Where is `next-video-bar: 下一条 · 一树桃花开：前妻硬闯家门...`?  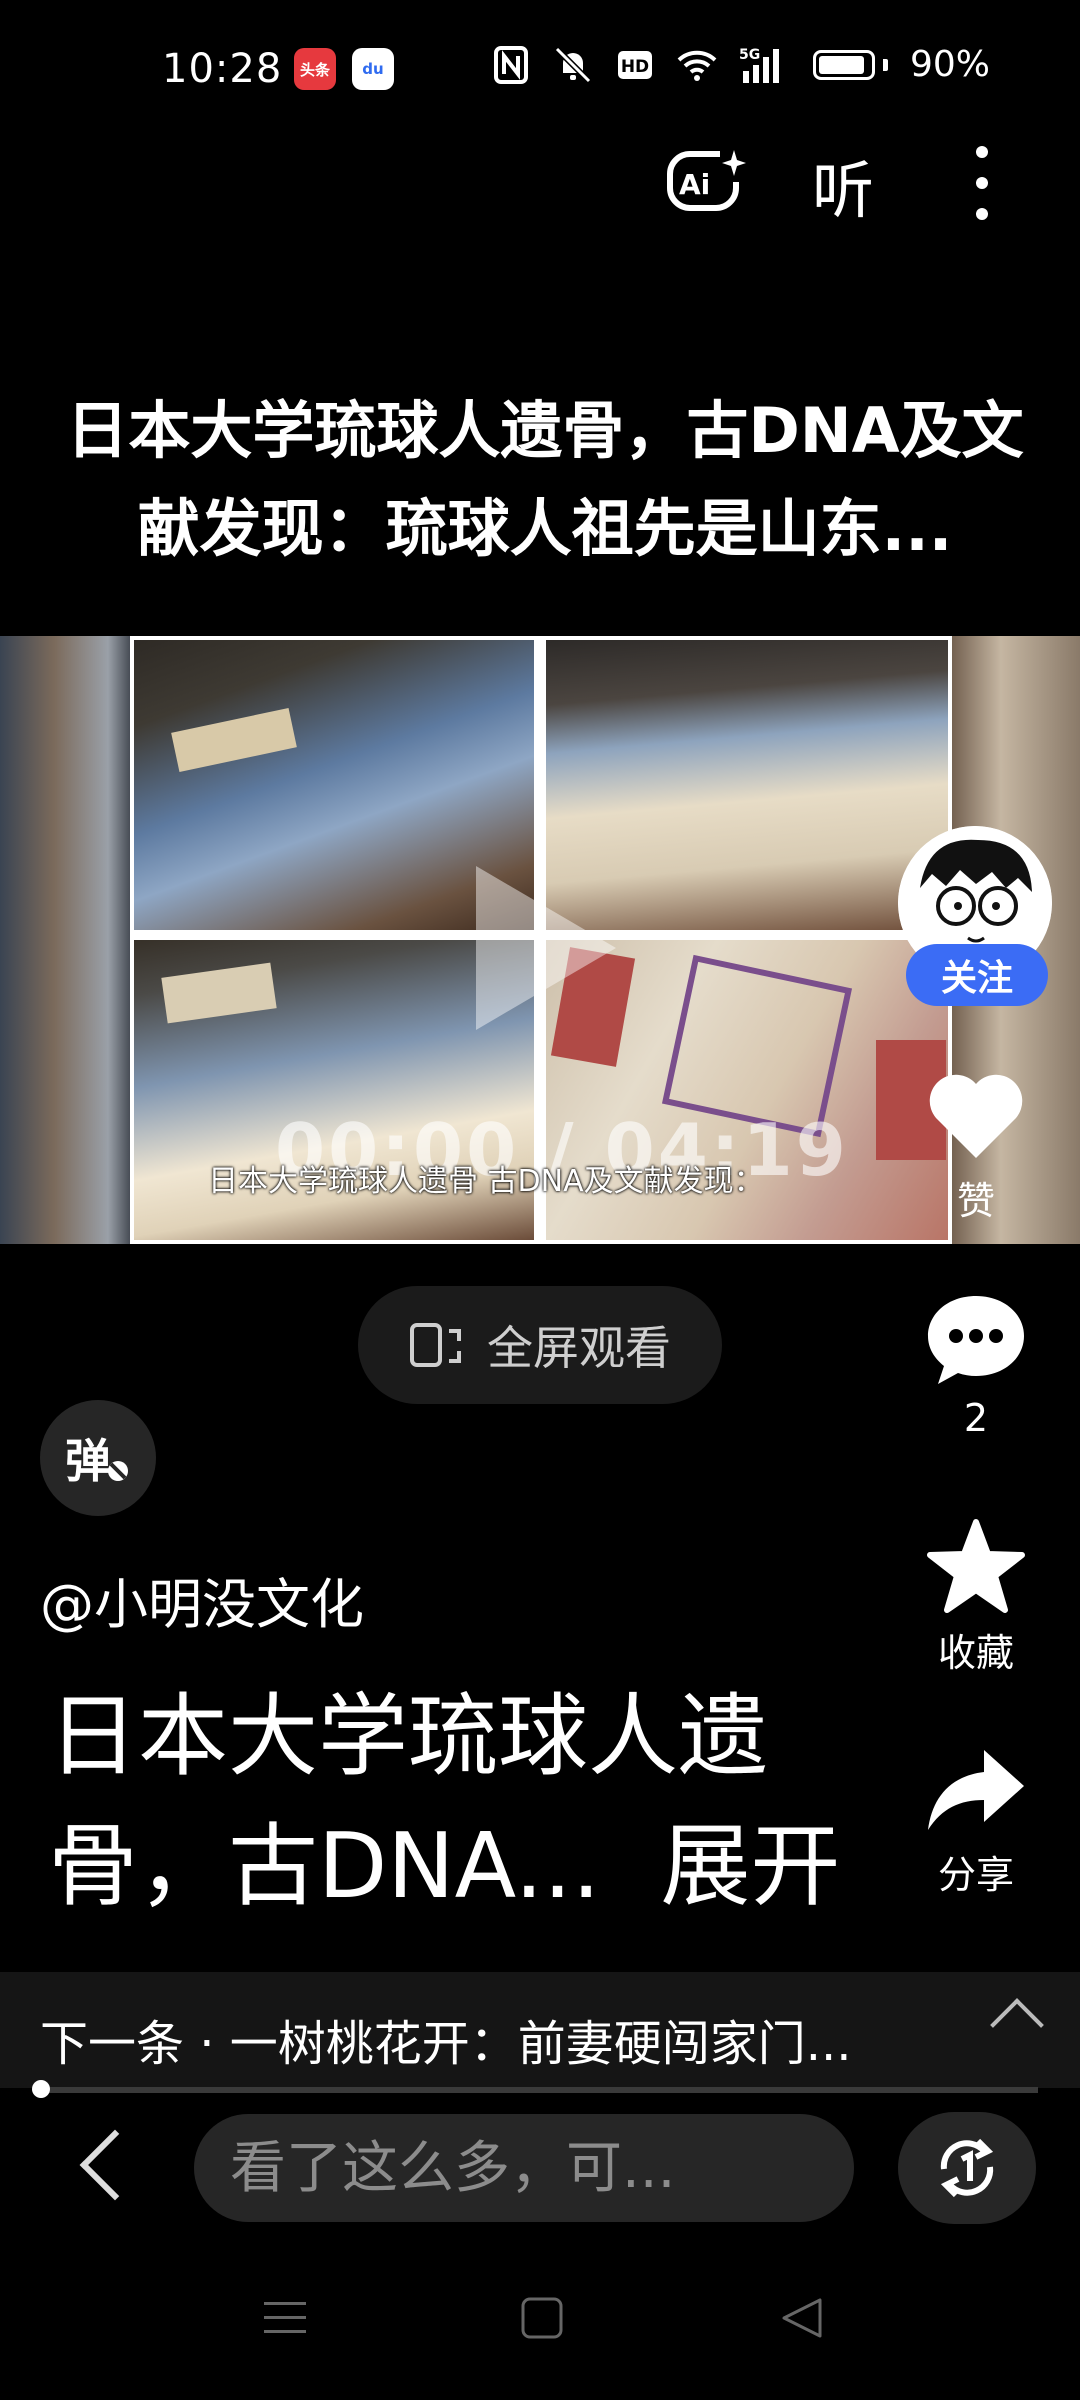 next-video-bar: 下一条 · 一树桃花开：前妻硬闯家门... is located at coordinates (540, 2030).